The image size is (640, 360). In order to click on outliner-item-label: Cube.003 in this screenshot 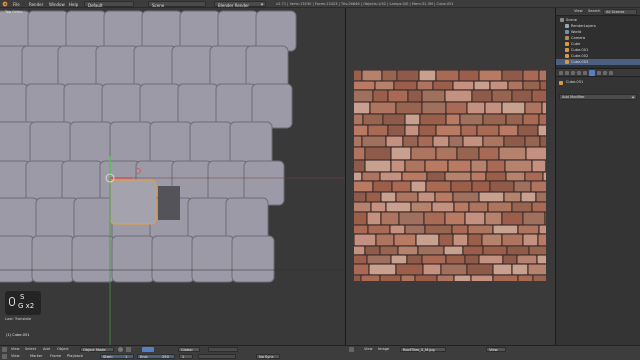, I will do `click(580, 62)`.